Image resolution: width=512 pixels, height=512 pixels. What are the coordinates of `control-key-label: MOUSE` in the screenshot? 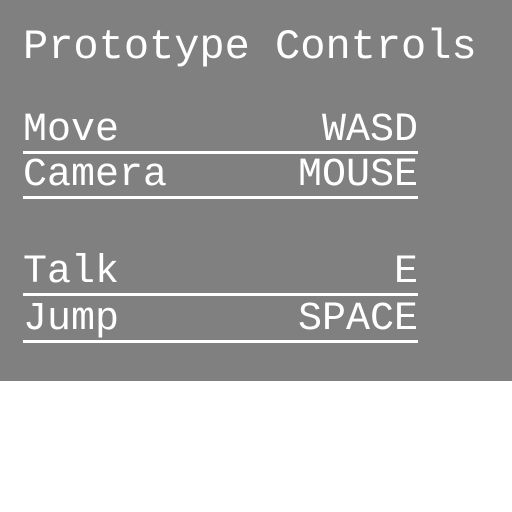 It's located at (357, 175).